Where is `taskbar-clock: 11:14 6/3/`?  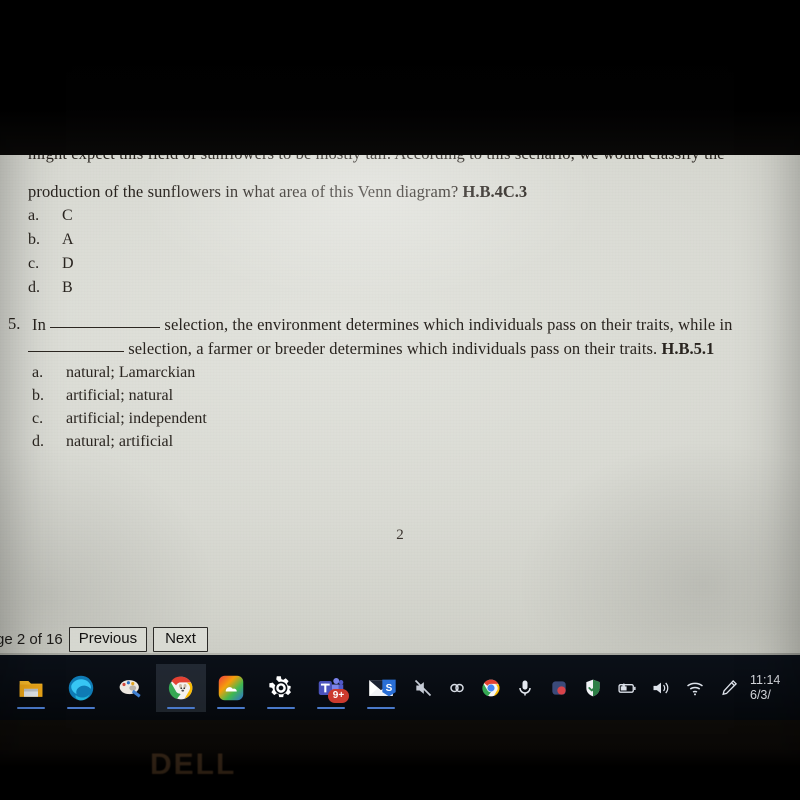
taskbar-clock: 11:14 6/3/ is located at coordinates (770, 688).